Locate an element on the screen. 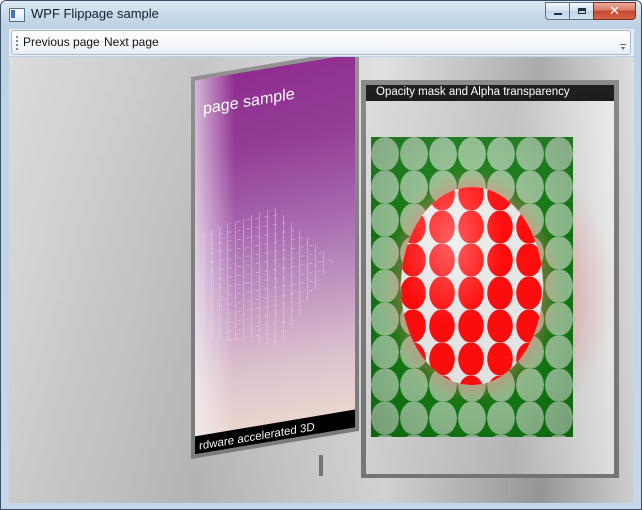 Image resolution: width=642 pixels, height=510 pixels. opacity-mask-ellipse is located at coordinates (472, 286).